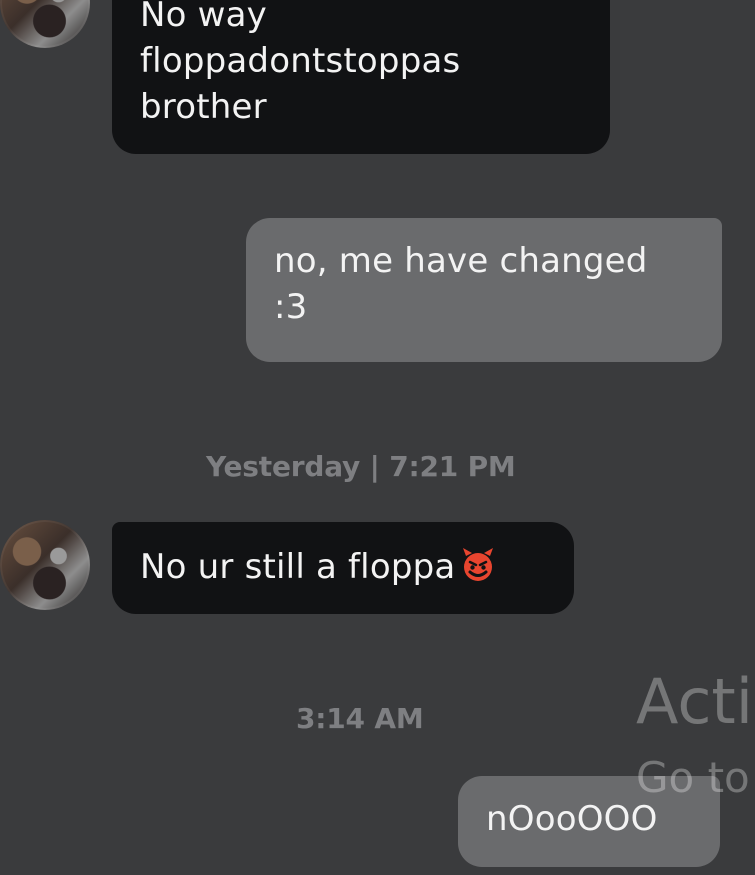 Image resolution: width=755 pixels, height=875 pixels. What do you see at coordinates (360, 718) in the screenshot?
I see `timestamp: 3:14 AM` at bounding box center [360, 718].